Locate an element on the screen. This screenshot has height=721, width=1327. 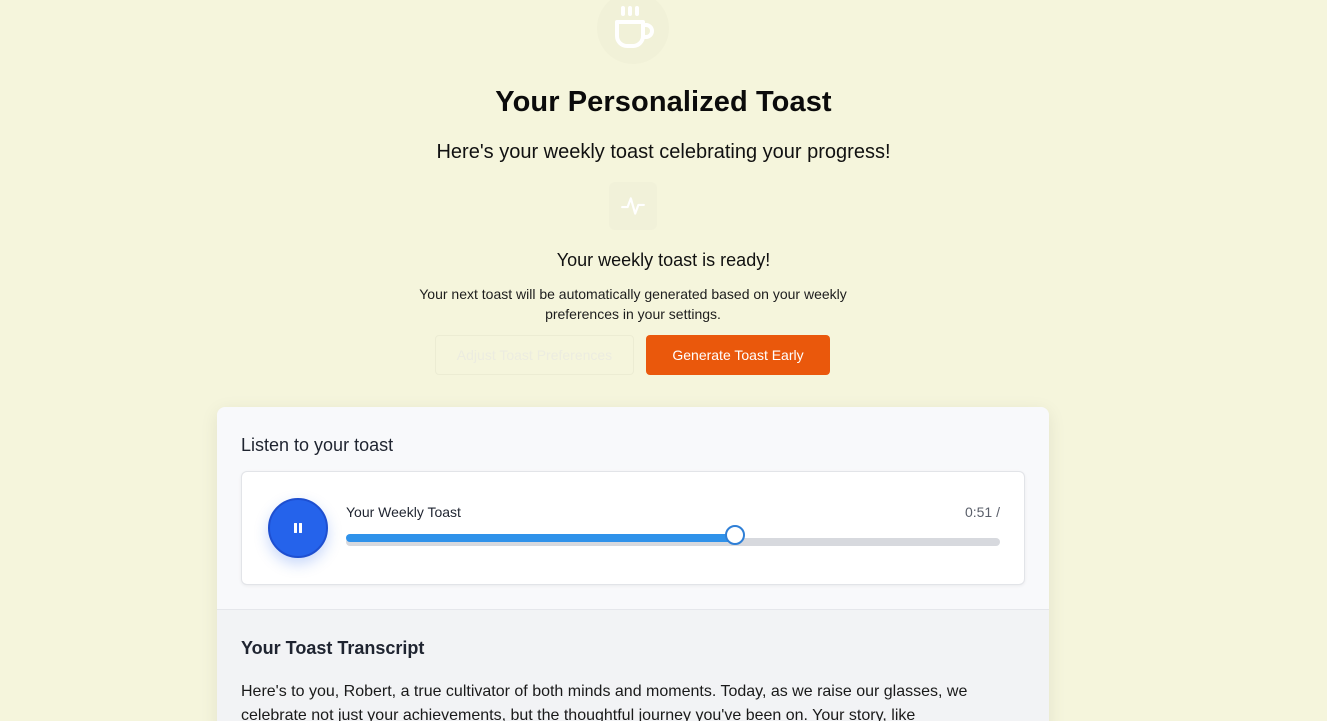
status-icon-box is located at coordinates (633, 206).